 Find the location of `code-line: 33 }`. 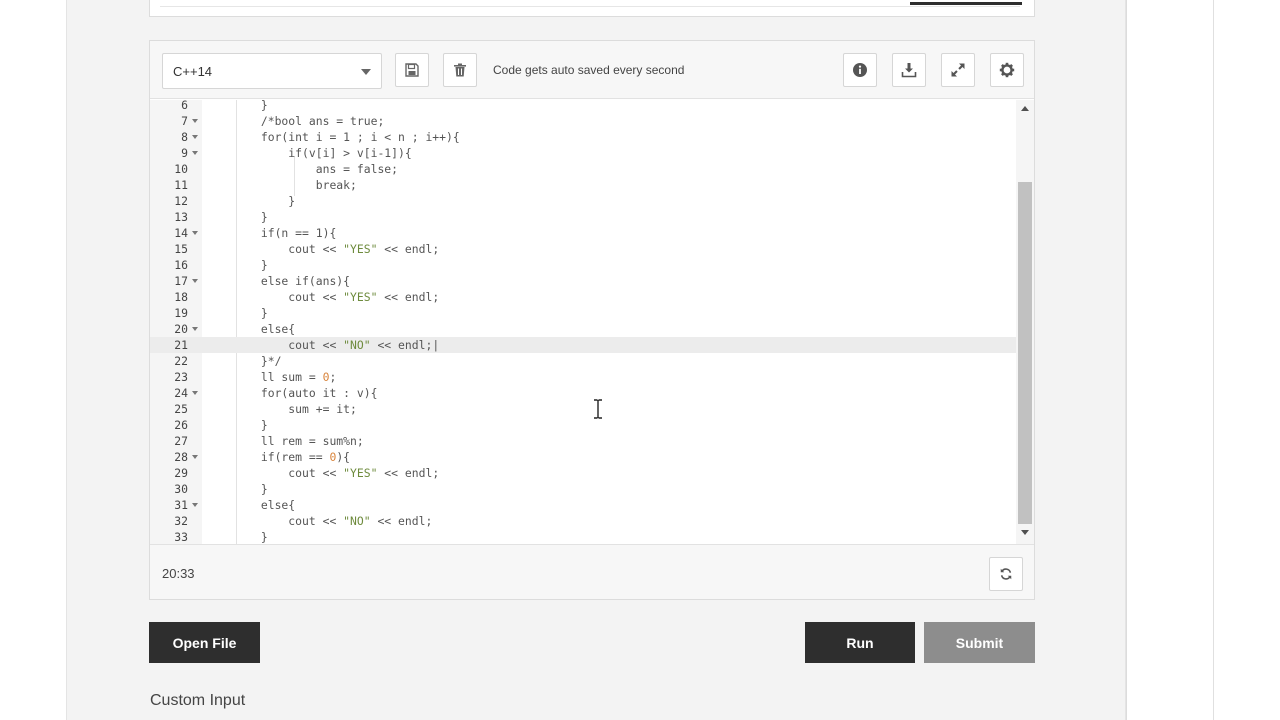

code-line: 33 } is located at coordinates (583, 536).